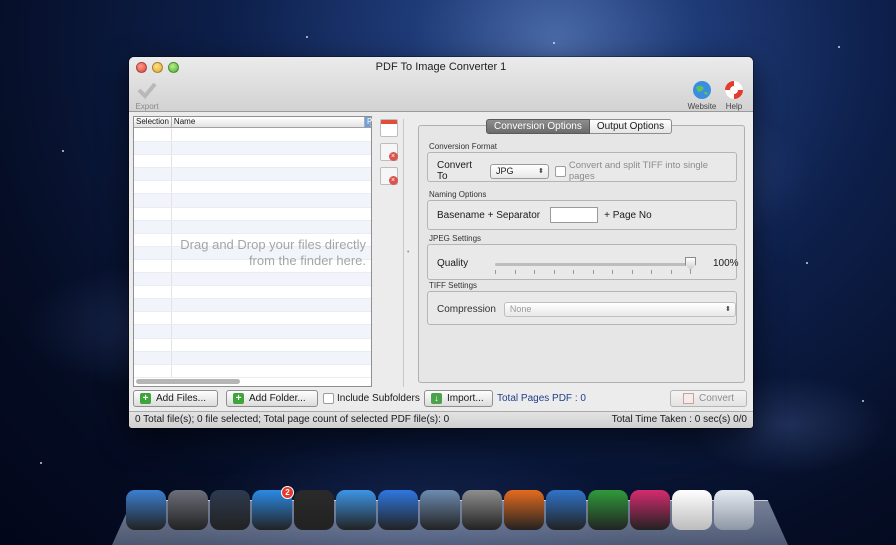  Describe the element at coordinates (726, 263) in the screenshot. I see `quality-value: 100%` at that location.